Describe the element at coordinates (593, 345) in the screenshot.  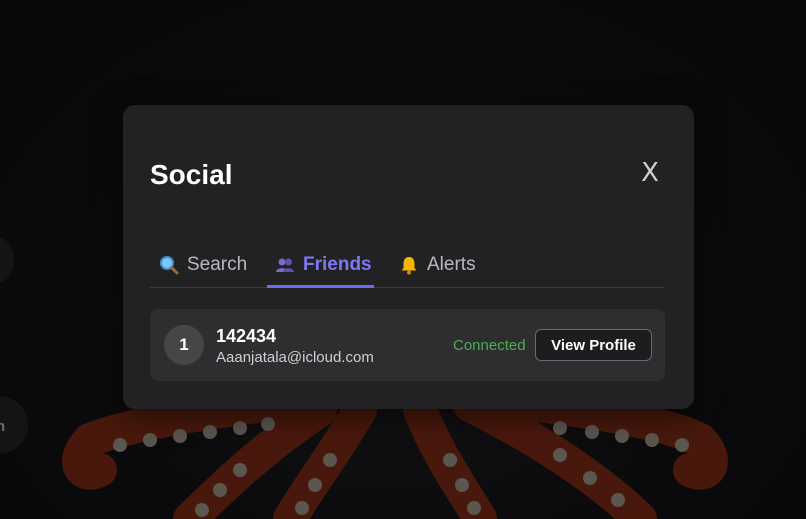
I see `view-profile-button: View Profile` at that location.